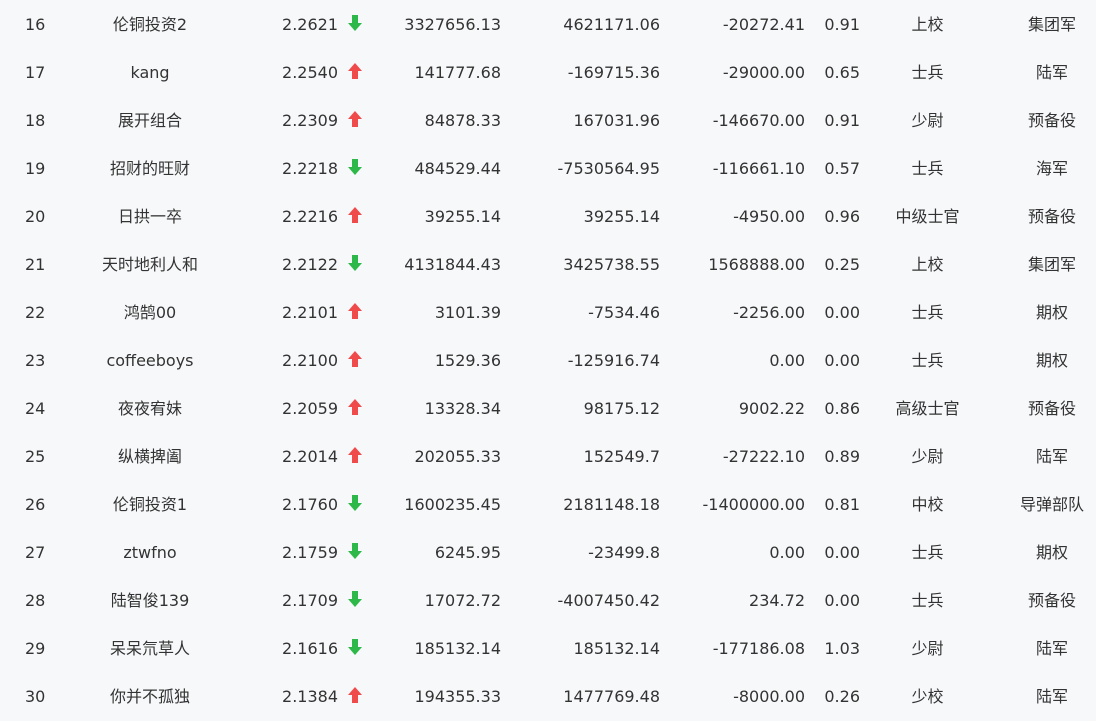 The image size is (1096, 721). Describe the element at coordinates (842, 168) in the screenshot. I see `ratio-cell: 0.57` at that location.